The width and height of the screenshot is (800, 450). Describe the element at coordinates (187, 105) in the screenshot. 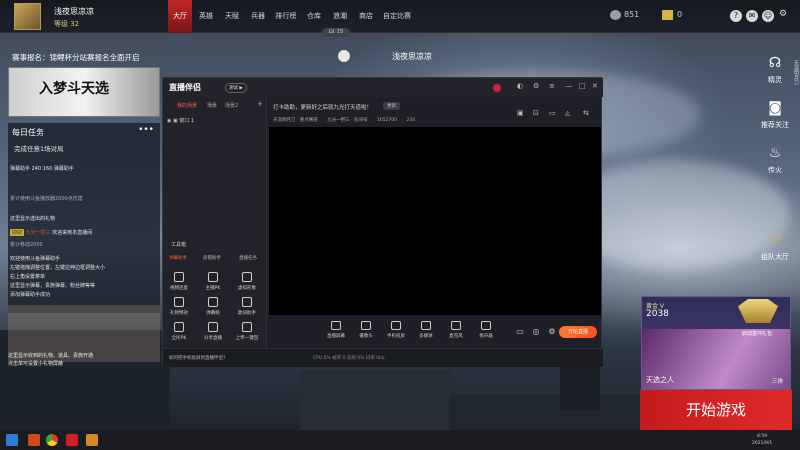

I see `scene-tab: 我的场景` at that location.